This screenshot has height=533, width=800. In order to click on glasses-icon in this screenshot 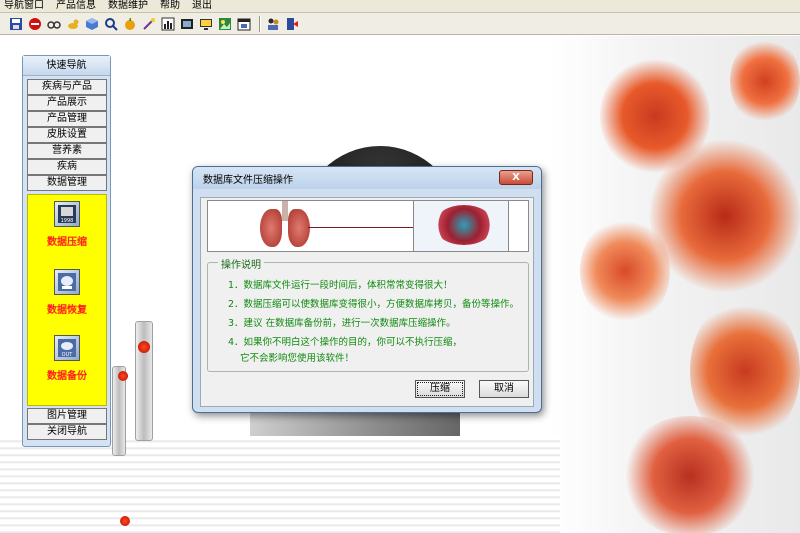, I will do `click(54, 24)`.